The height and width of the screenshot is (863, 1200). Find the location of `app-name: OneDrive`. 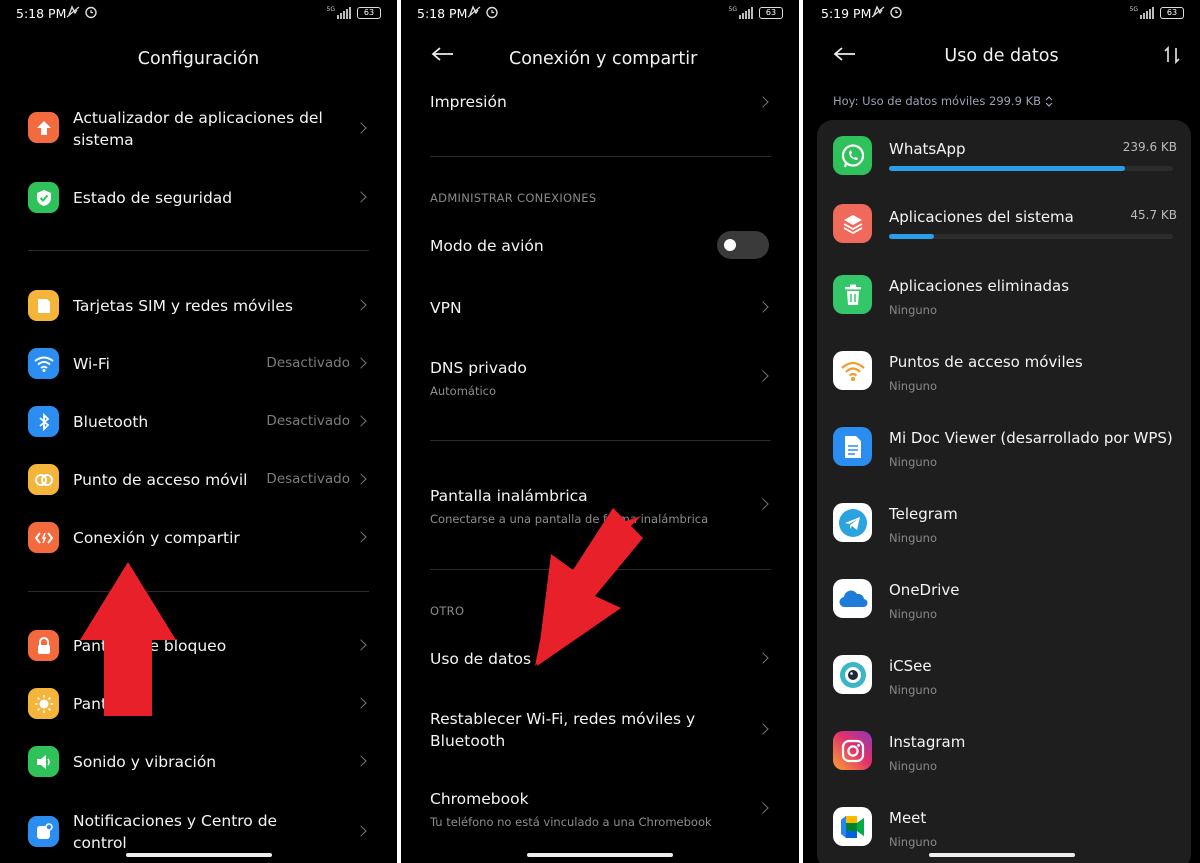

app-name: OneDrive is located at coordinates (924, 590).